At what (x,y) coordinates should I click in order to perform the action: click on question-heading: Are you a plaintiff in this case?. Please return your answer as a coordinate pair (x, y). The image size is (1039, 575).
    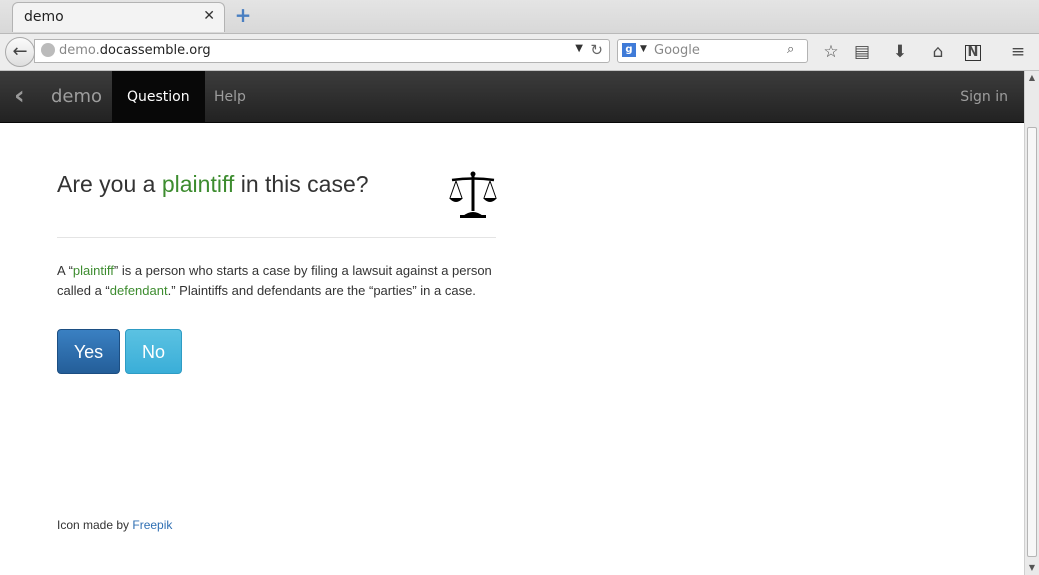
    Looking at the image, I should click on (213, 184).